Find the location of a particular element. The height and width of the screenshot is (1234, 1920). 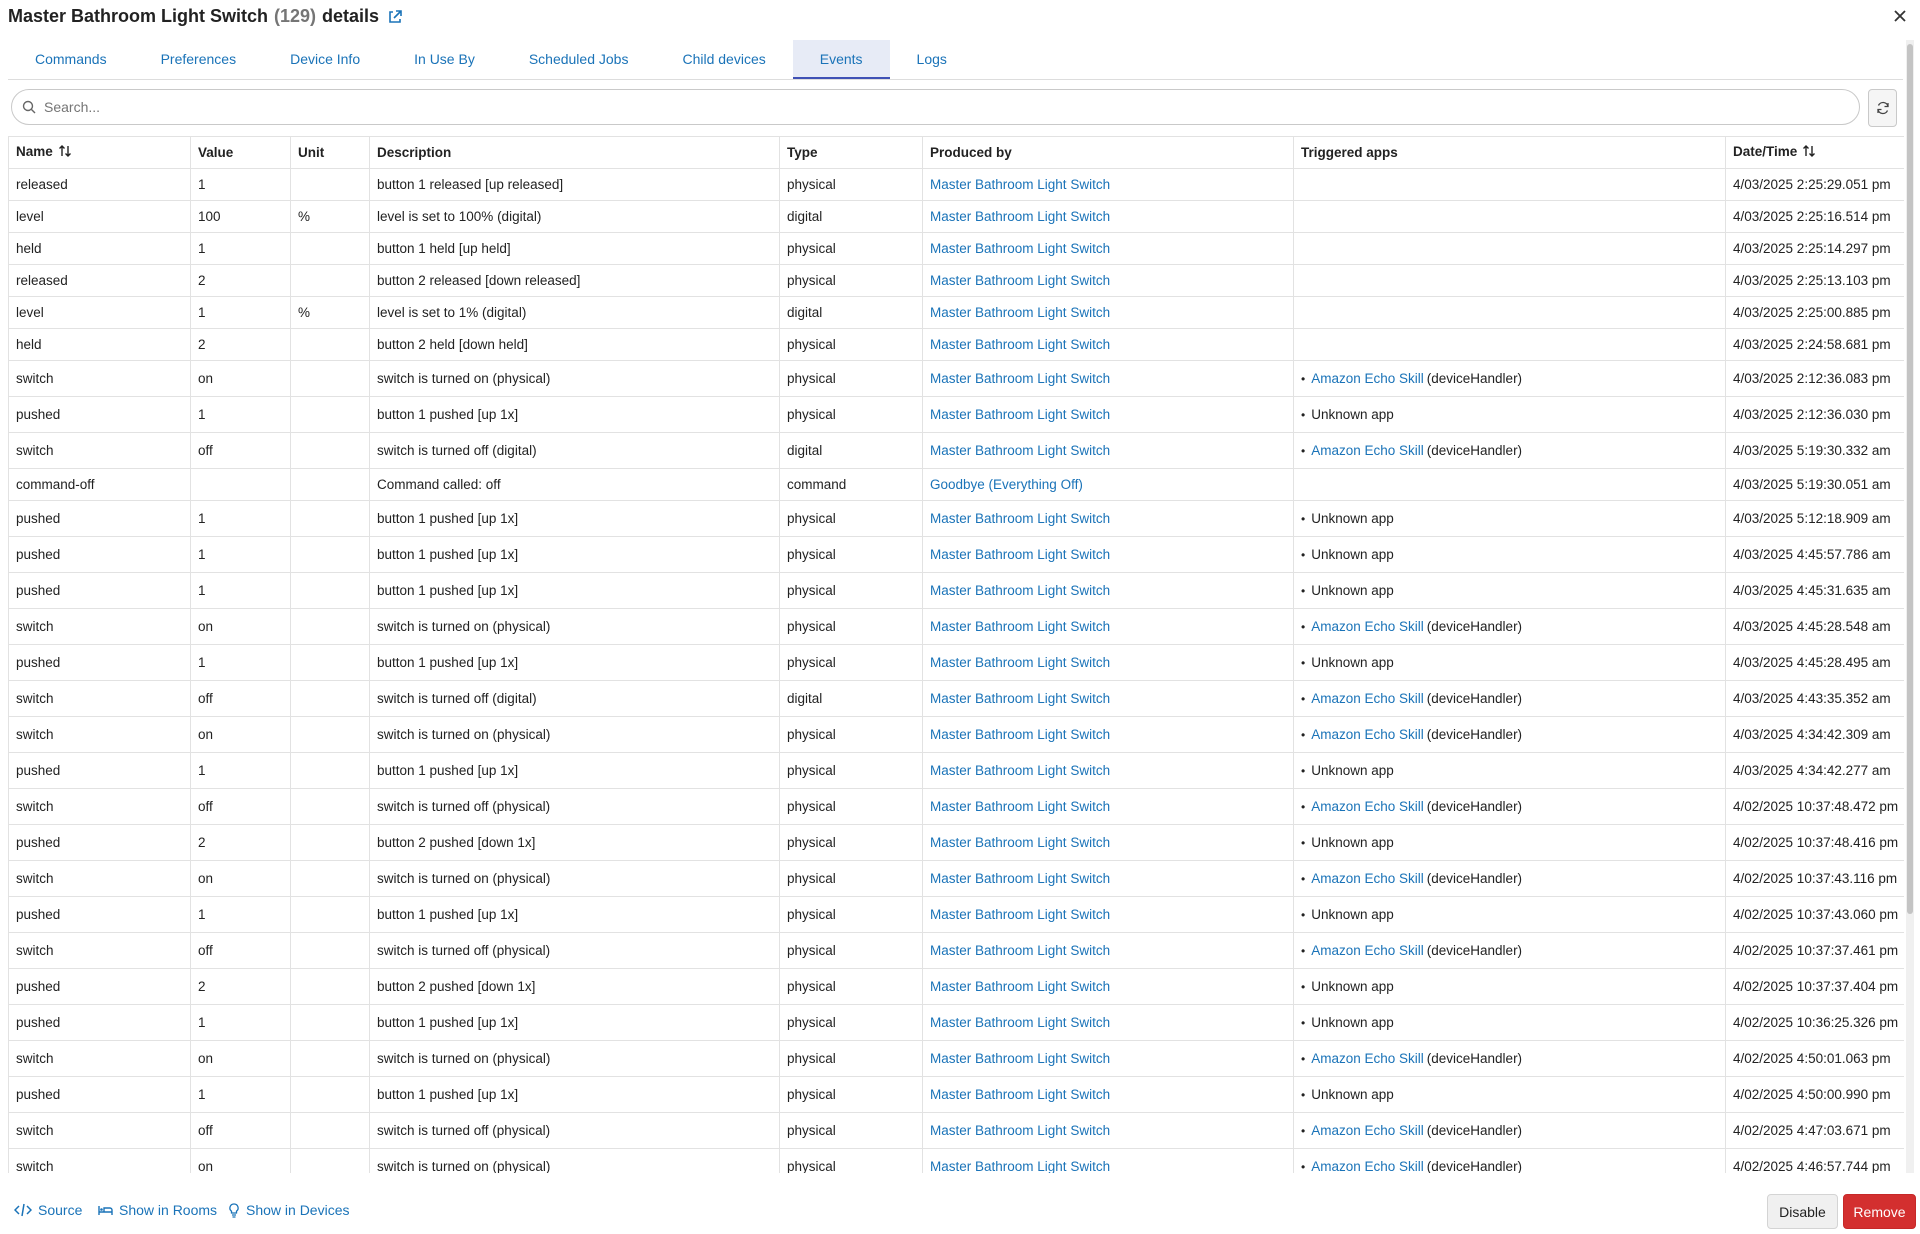

cell-value: on is located at coordinates (240, 1058).